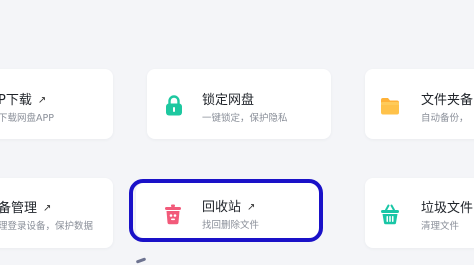  Describe the element at coordinates (56, 213) in the screenshot. I see `card-device-management: 备管理 ↗ 理登录设备，保护数据` at that location.